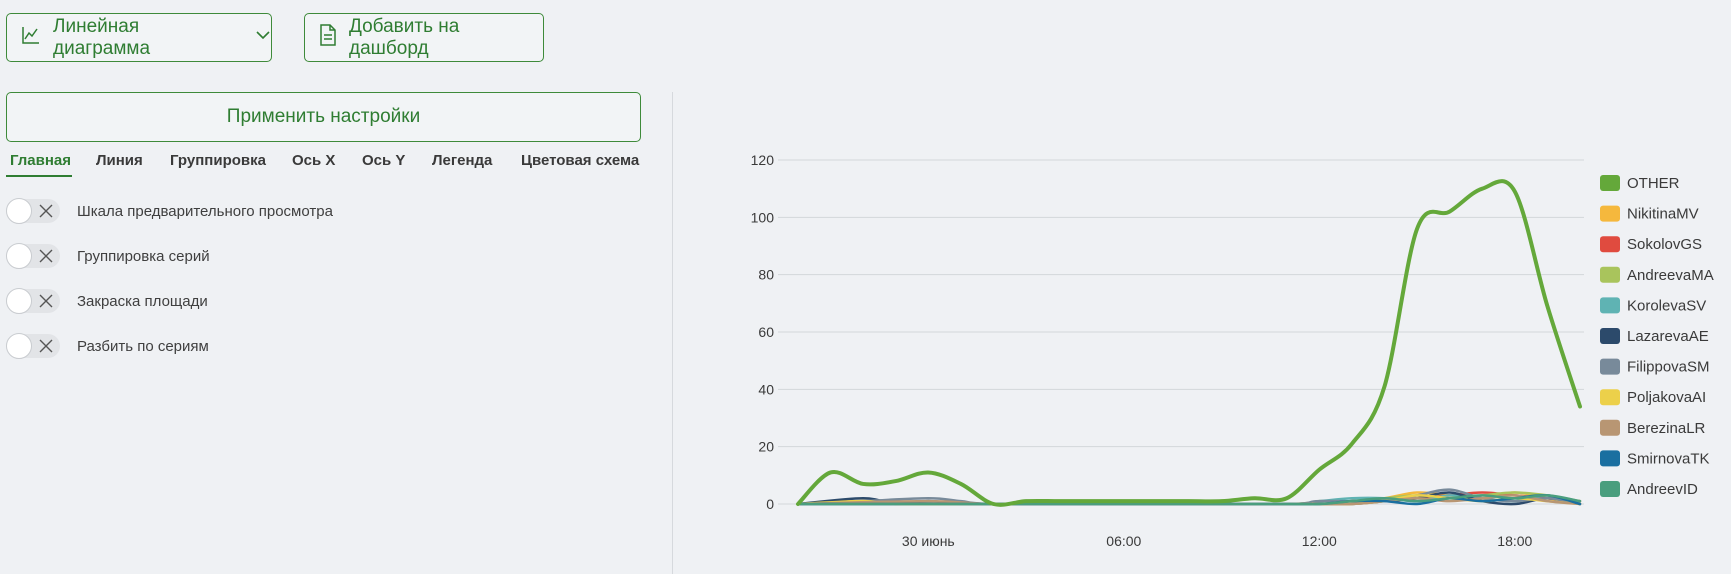  What do you see at coordinates (1668, 458) in the screenshot?
I see `legend-label: SmirnovaTK` at bounding box center [1668, 458].